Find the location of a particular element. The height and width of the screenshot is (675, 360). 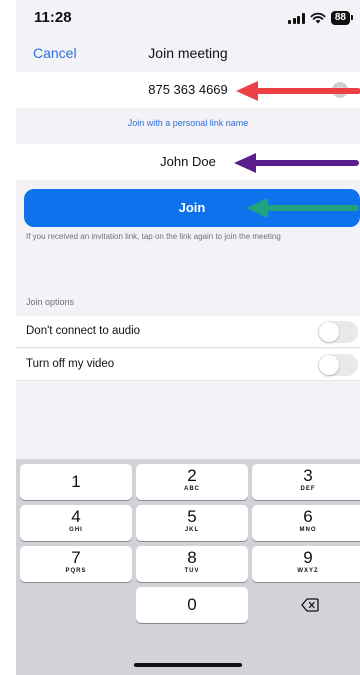

delete-key is located at coordinates (306, 605).